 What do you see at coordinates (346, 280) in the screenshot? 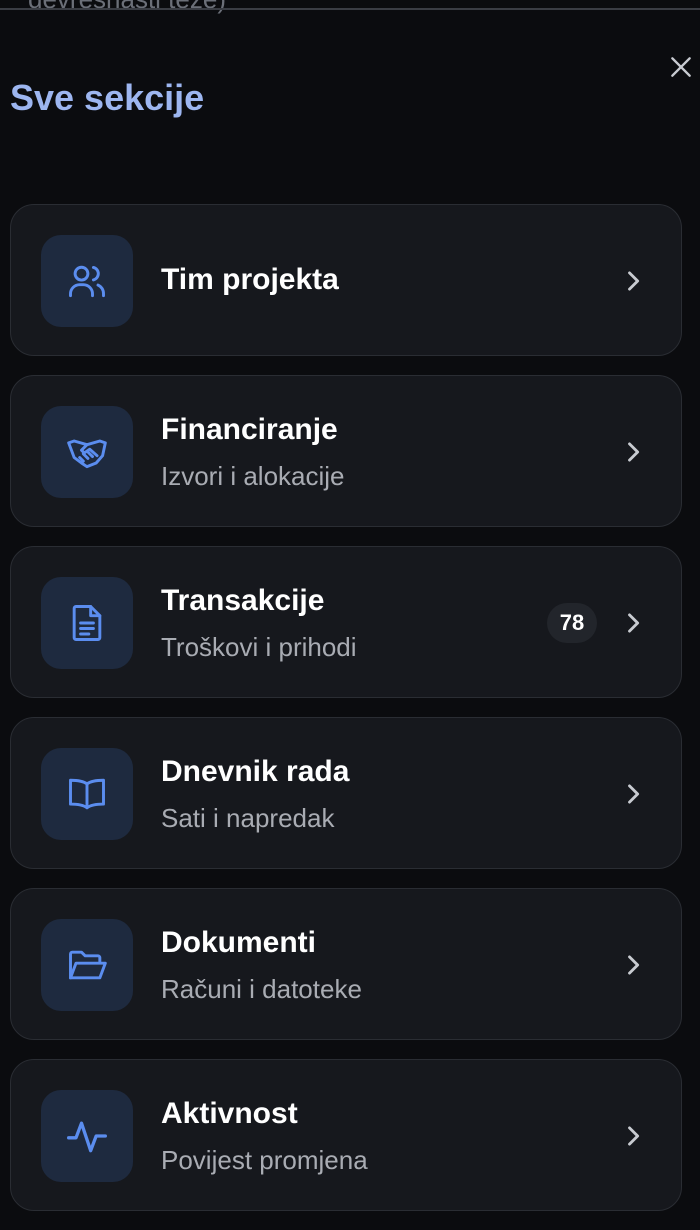
I see `section-card-tim-projekta: Tim projekta` at bounding box center [346, 280].